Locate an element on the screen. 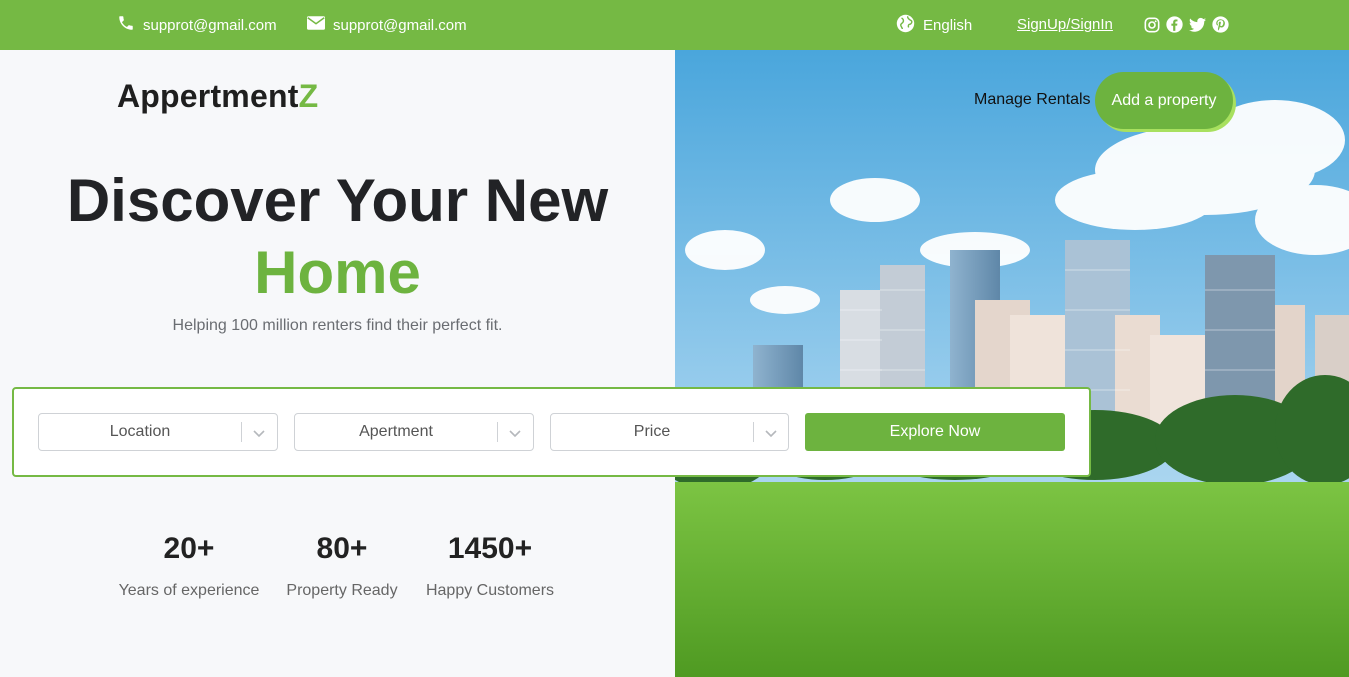 The image size is (1349, 677). explore-now-button: Explore Now is located at coordinates (935, 432).